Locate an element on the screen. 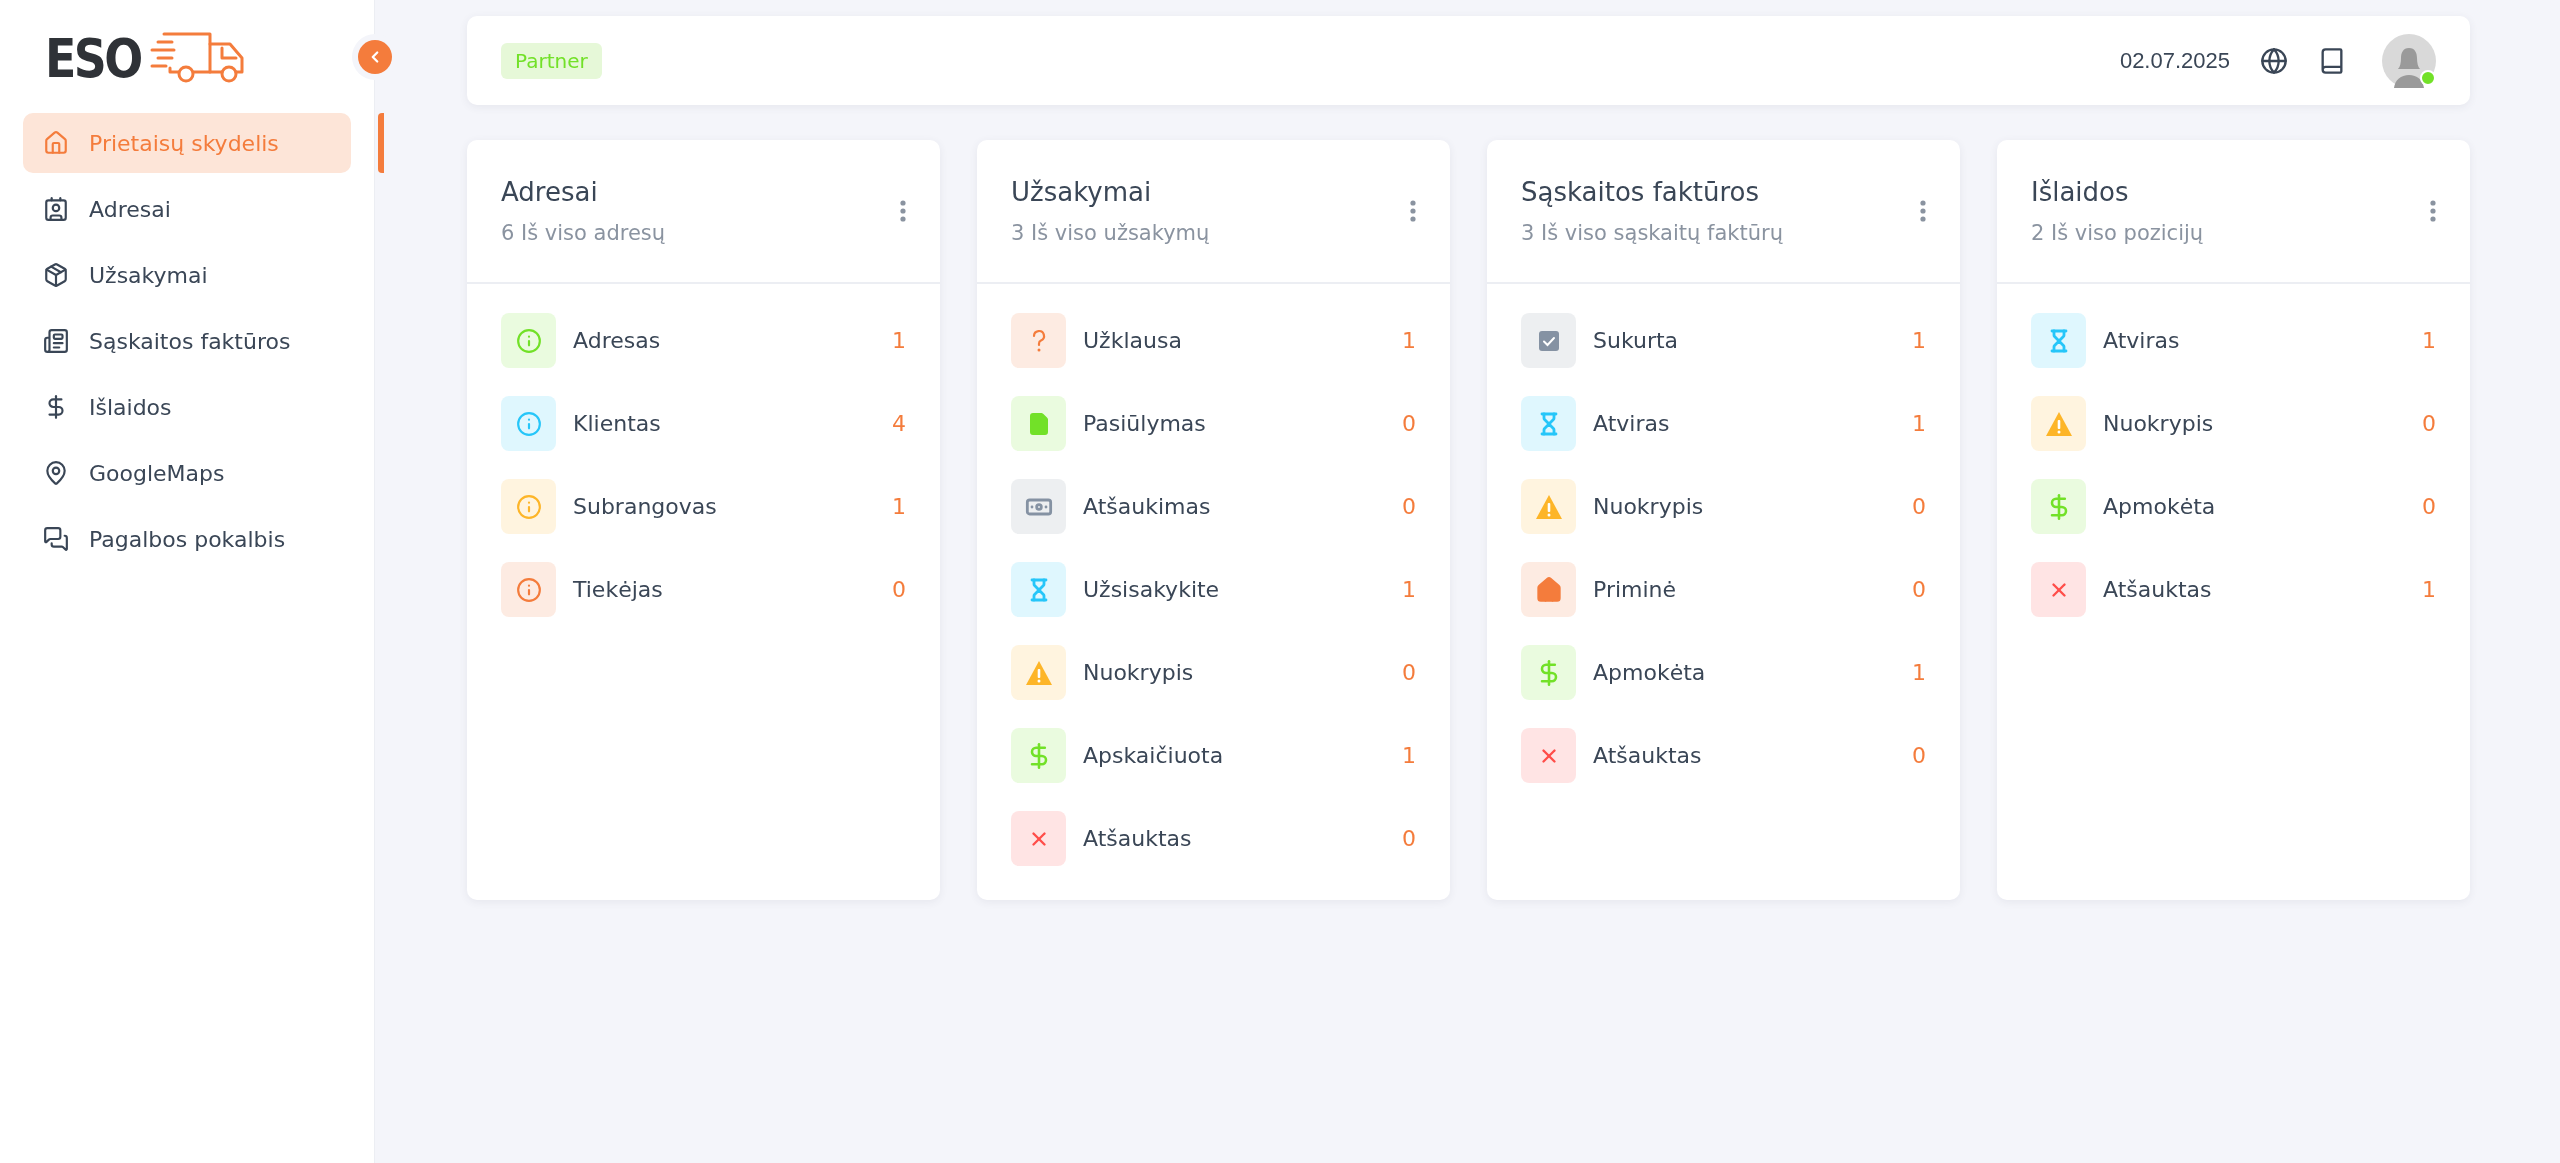  chat-icon is located at coordinates (56, 539).